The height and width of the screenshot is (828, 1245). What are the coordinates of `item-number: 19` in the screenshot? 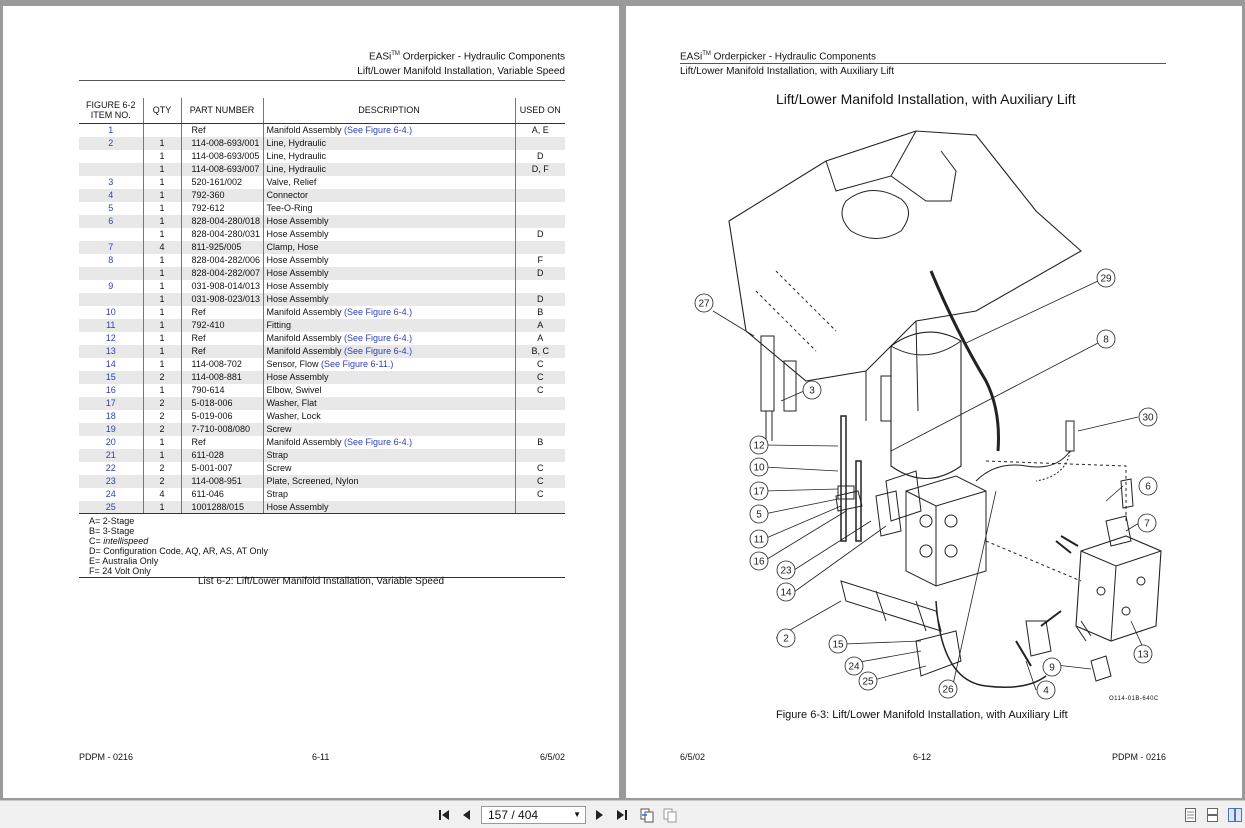 It's located at (111, 429).